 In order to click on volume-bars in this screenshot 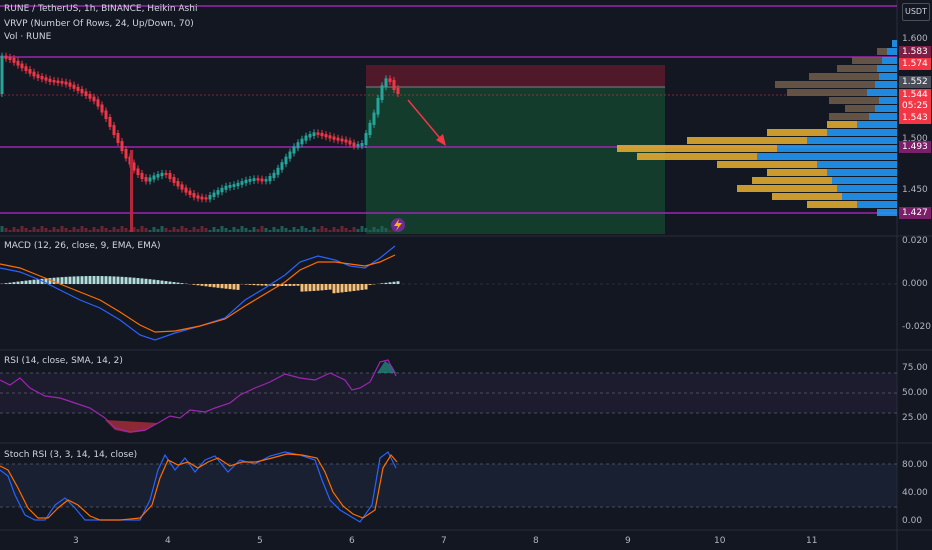, I will do `click(200, 191)`.